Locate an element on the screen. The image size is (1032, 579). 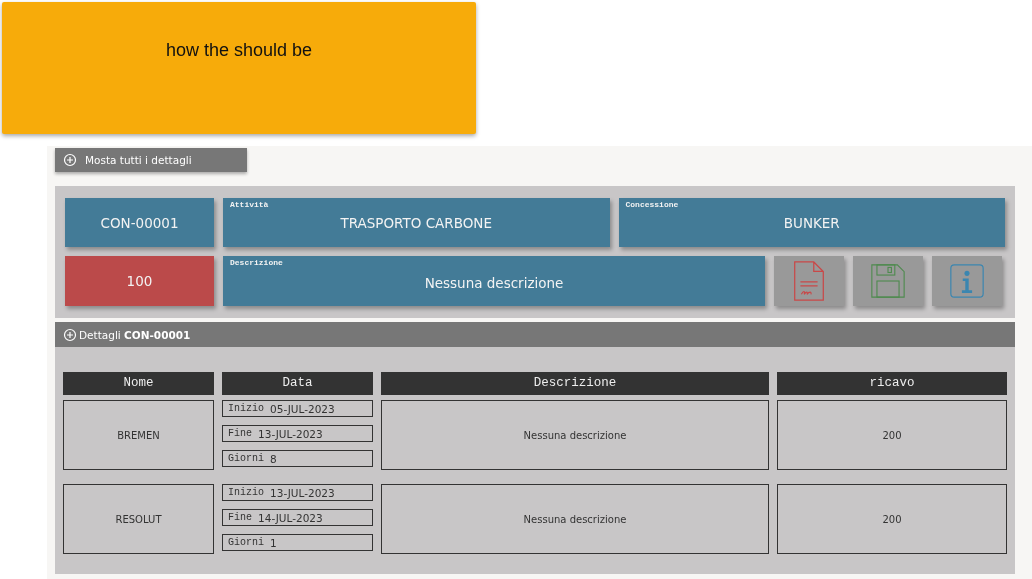
description-value: Nessuna descrizione is located at coordinates (494, 283).